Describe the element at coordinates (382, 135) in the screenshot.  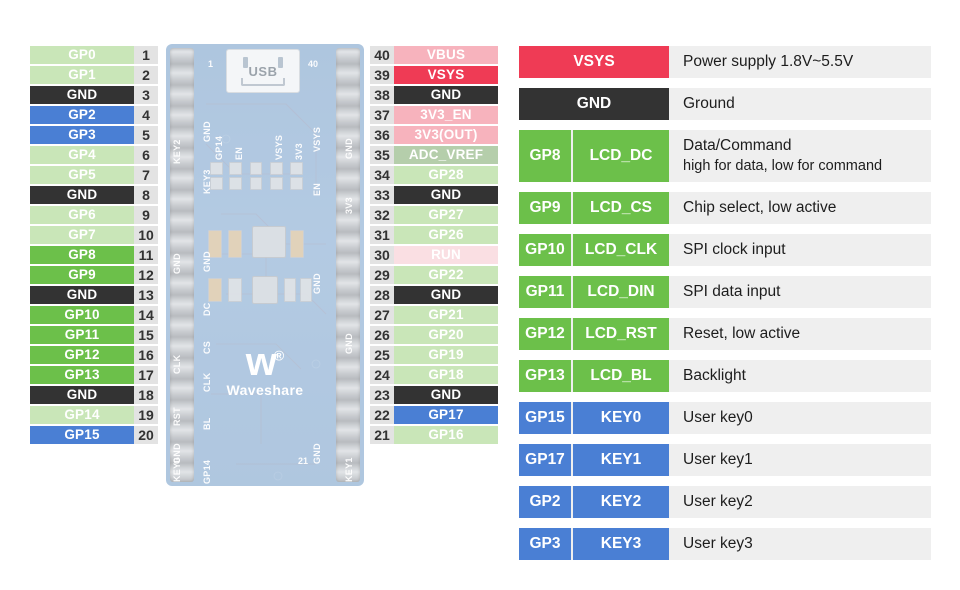
I see `pin-number: 36` at that location.